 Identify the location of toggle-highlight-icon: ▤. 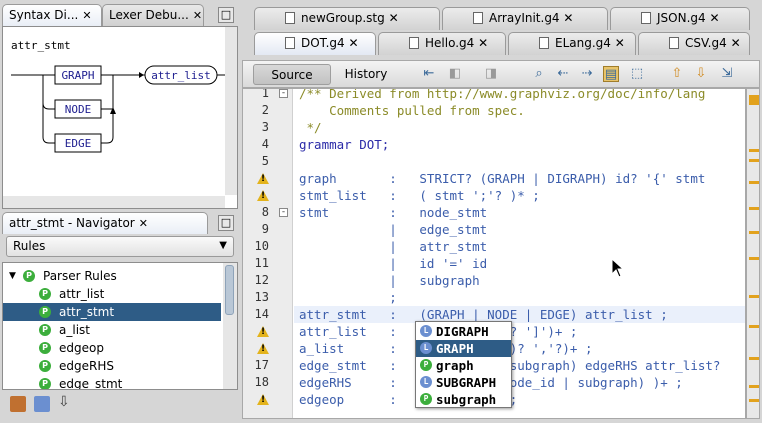
(611, 74).